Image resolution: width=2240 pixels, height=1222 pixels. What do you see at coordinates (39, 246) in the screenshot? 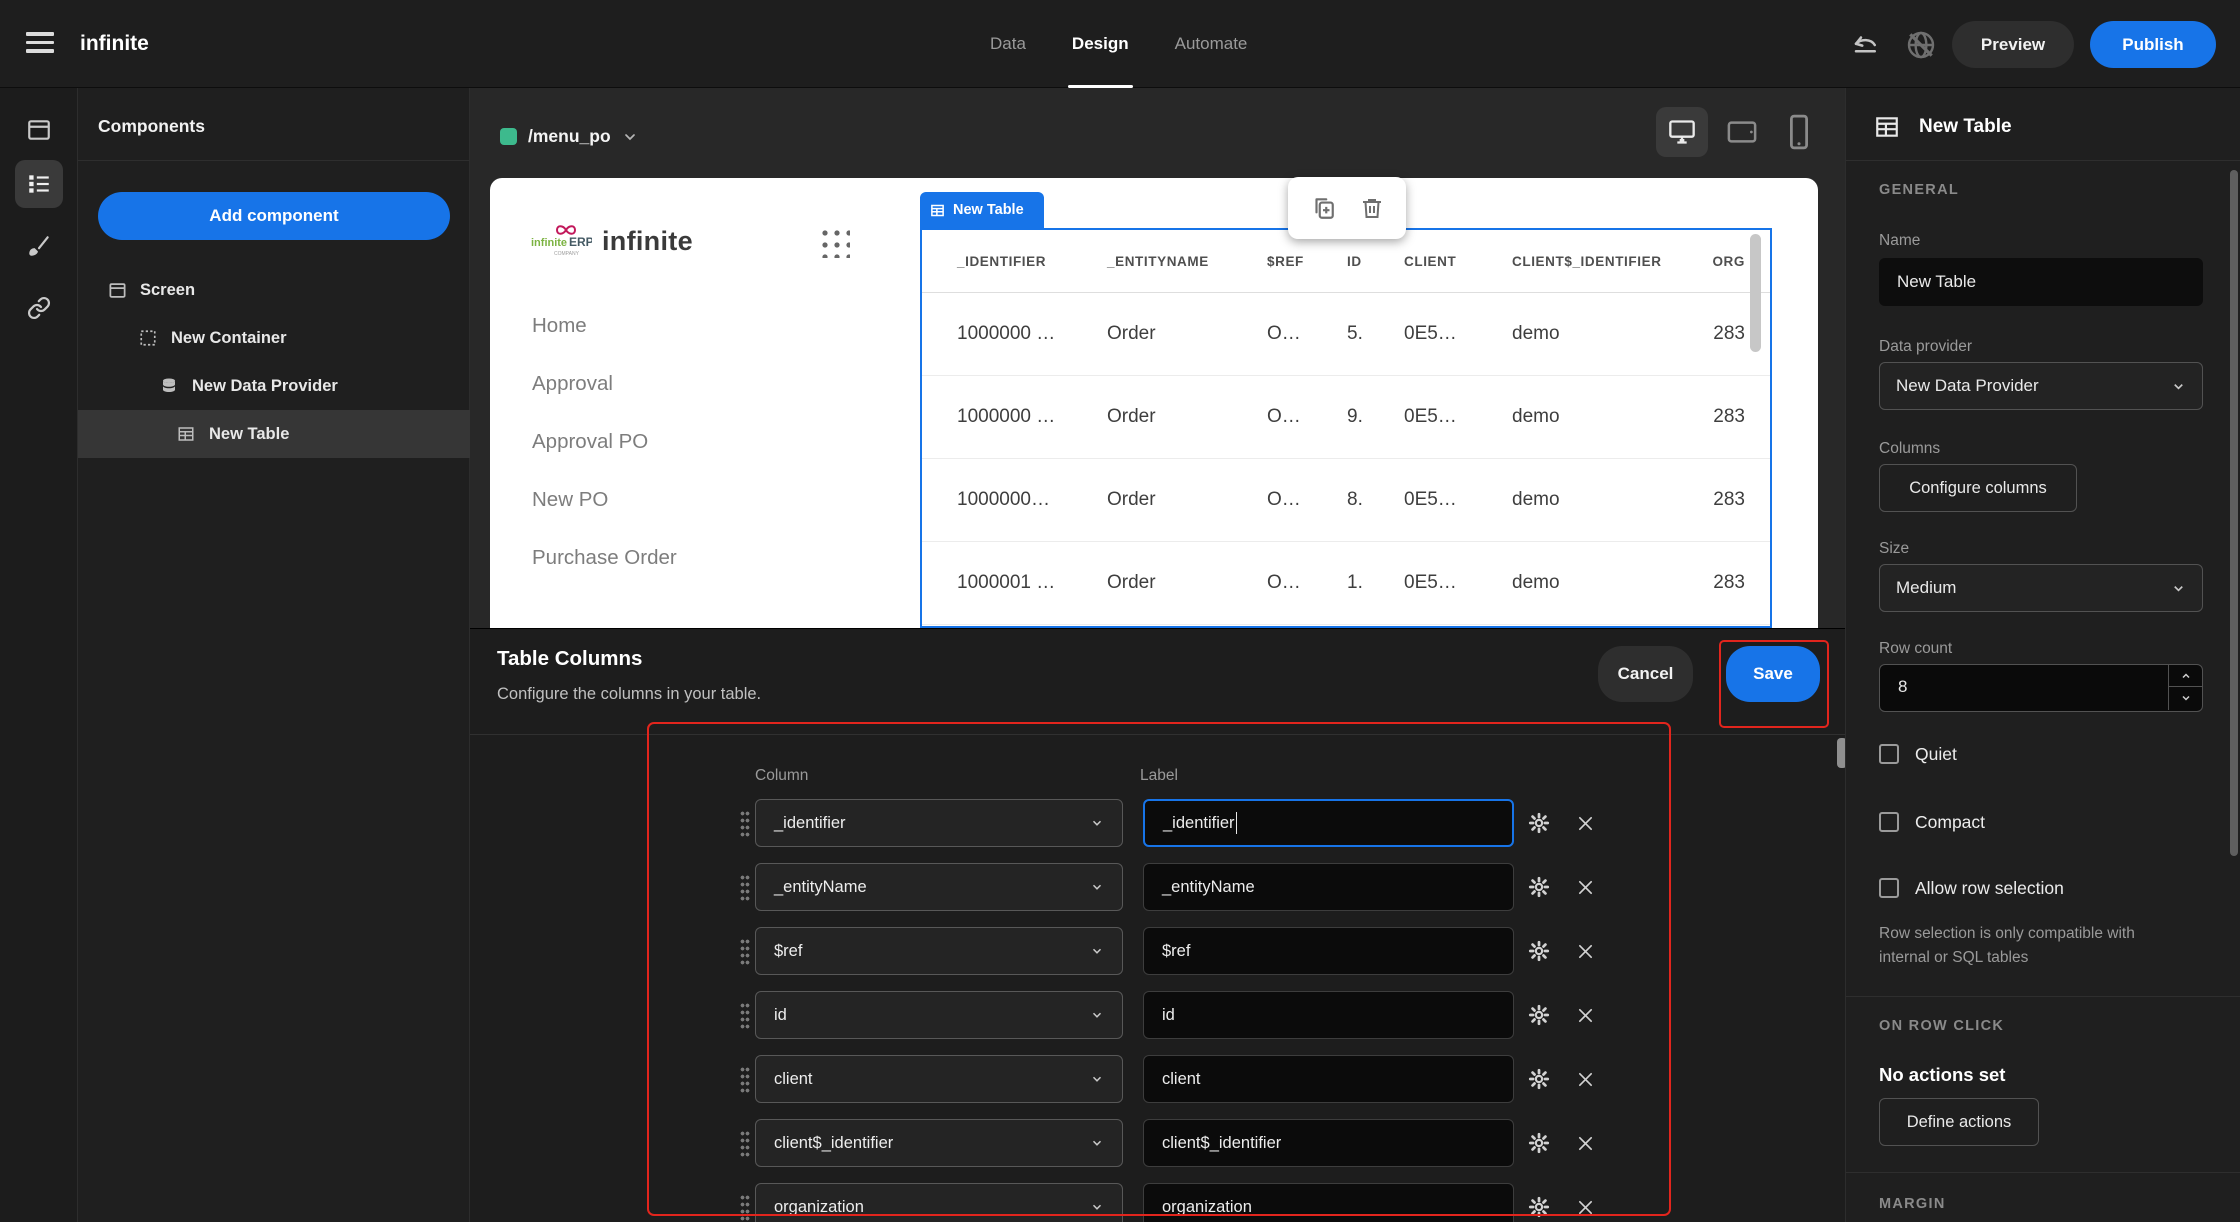
I see `theme-brush-icon` at bounding box center [39, 246].